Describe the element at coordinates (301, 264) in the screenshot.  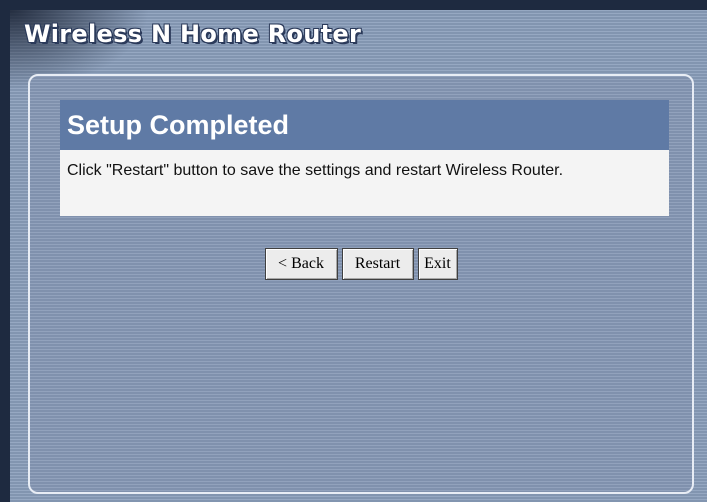
I see `back-button: < Back` at that location.